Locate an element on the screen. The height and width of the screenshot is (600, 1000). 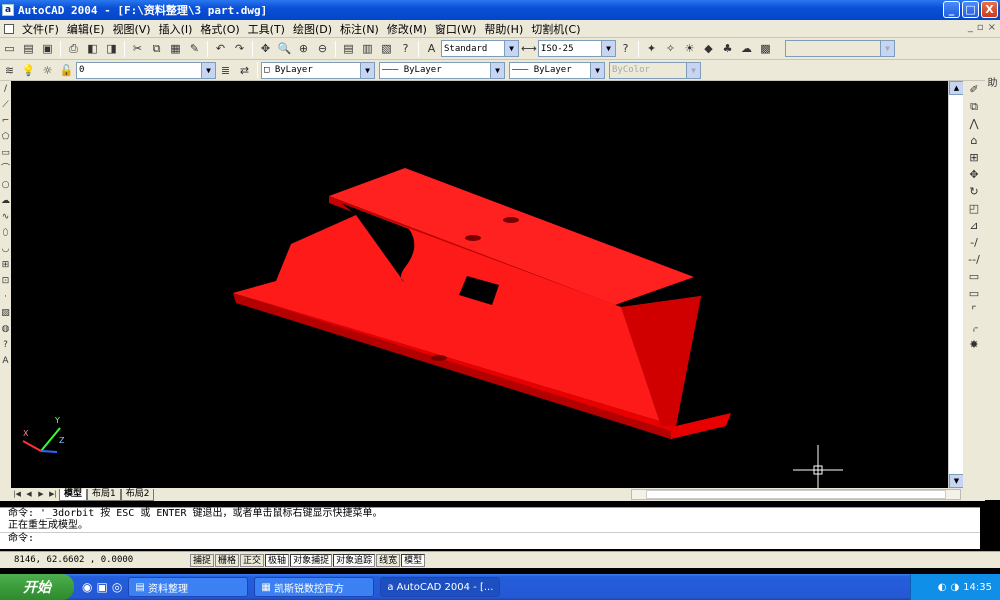
toggle-otrack: 对象追踪 is located at coordinates (354, 560).